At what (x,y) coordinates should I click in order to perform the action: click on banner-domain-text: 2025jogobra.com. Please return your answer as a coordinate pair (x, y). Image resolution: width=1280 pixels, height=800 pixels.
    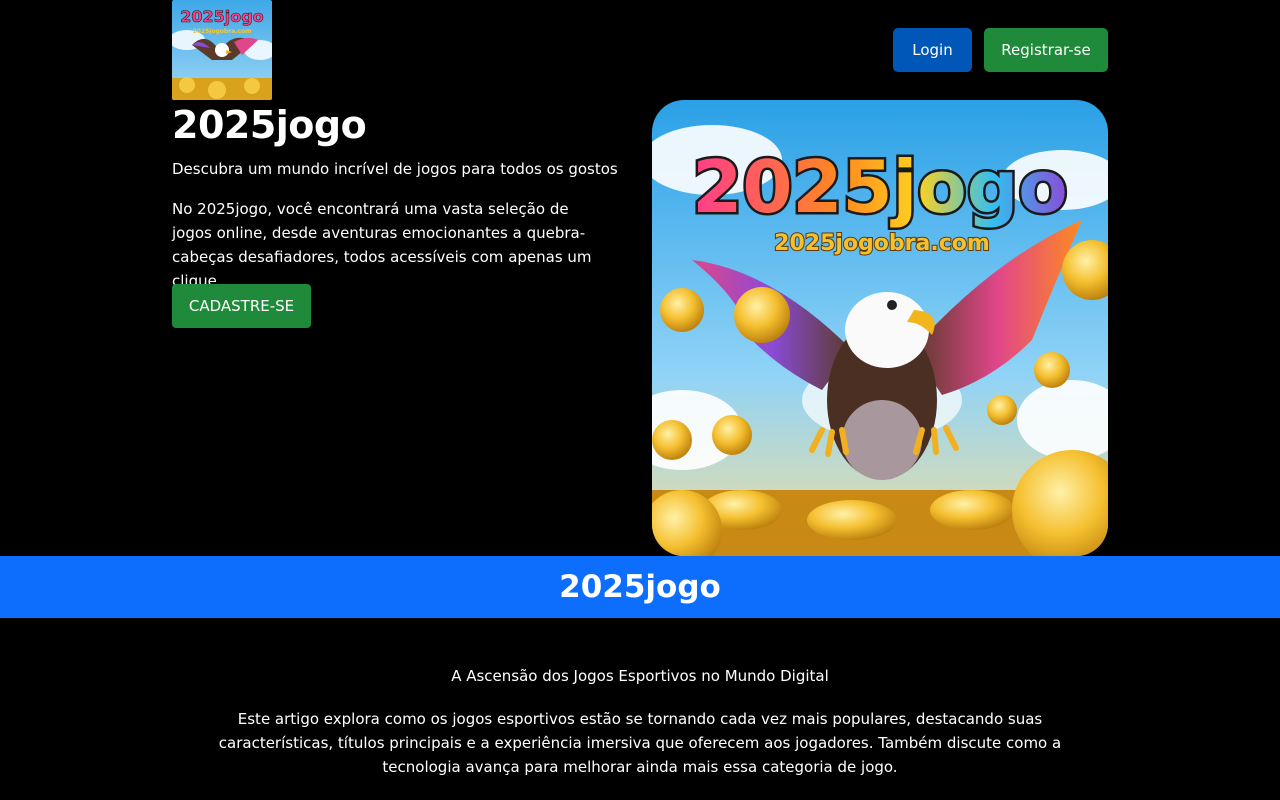
    Looking at the image, I should click on (882, 243).